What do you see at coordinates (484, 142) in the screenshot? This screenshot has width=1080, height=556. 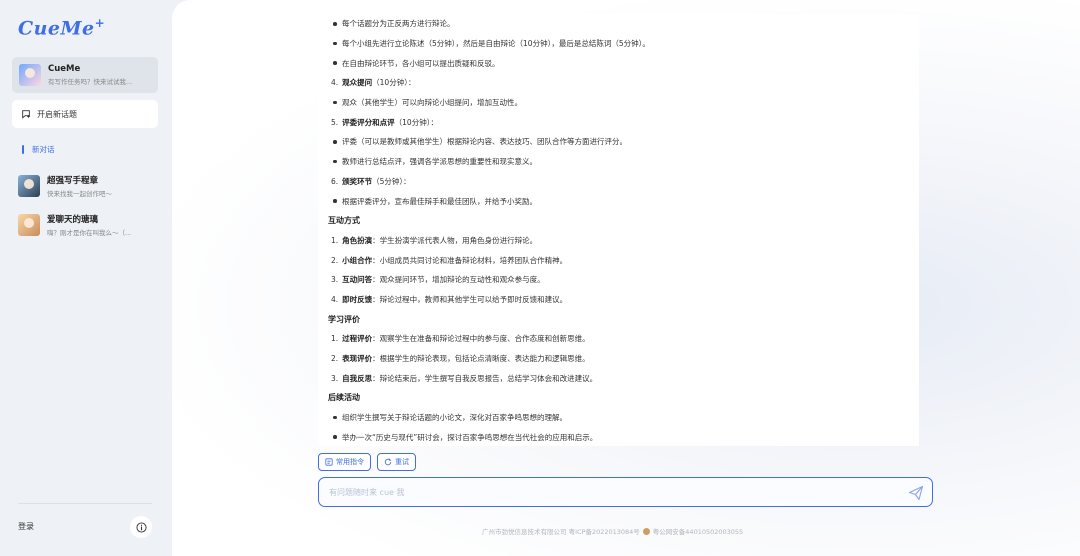 I see `line-text: 评委（可以是教师或其他学生）根据辩论内容、表达技巧、团队合作等方面进行评分。` at bounding box center [484, 142].